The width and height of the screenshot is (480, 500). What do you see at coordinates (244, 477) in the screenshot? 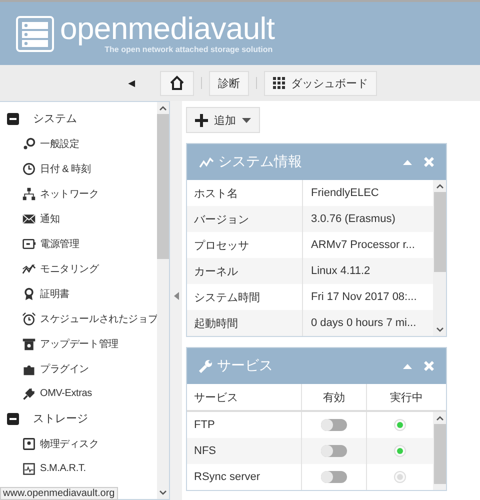
I see `table-cell: RSync server` at bounding box center [244, 477].